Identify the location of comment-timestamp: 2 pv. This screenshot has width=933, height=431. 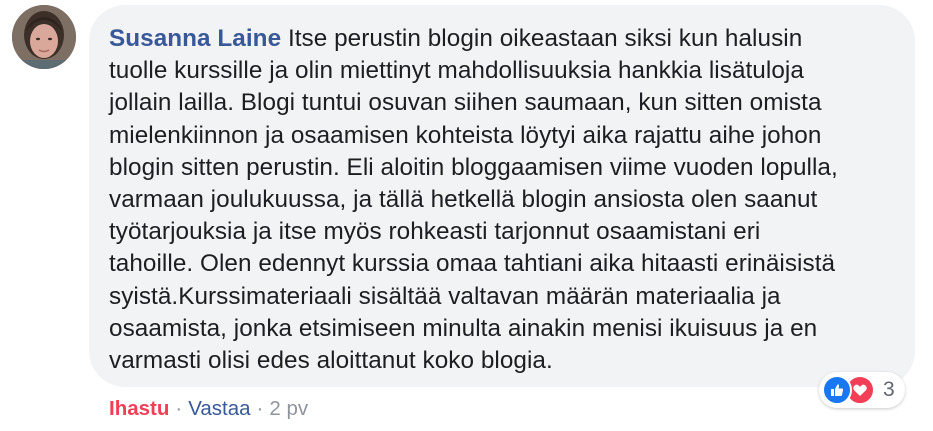
(288, 408).